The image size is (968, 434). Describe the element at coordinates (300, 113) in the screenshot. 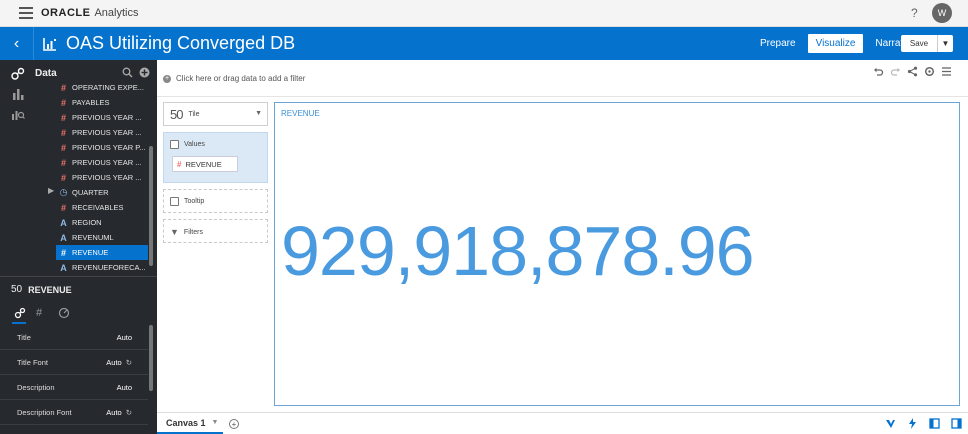

I see `tile-title: REVENUE` at that location.